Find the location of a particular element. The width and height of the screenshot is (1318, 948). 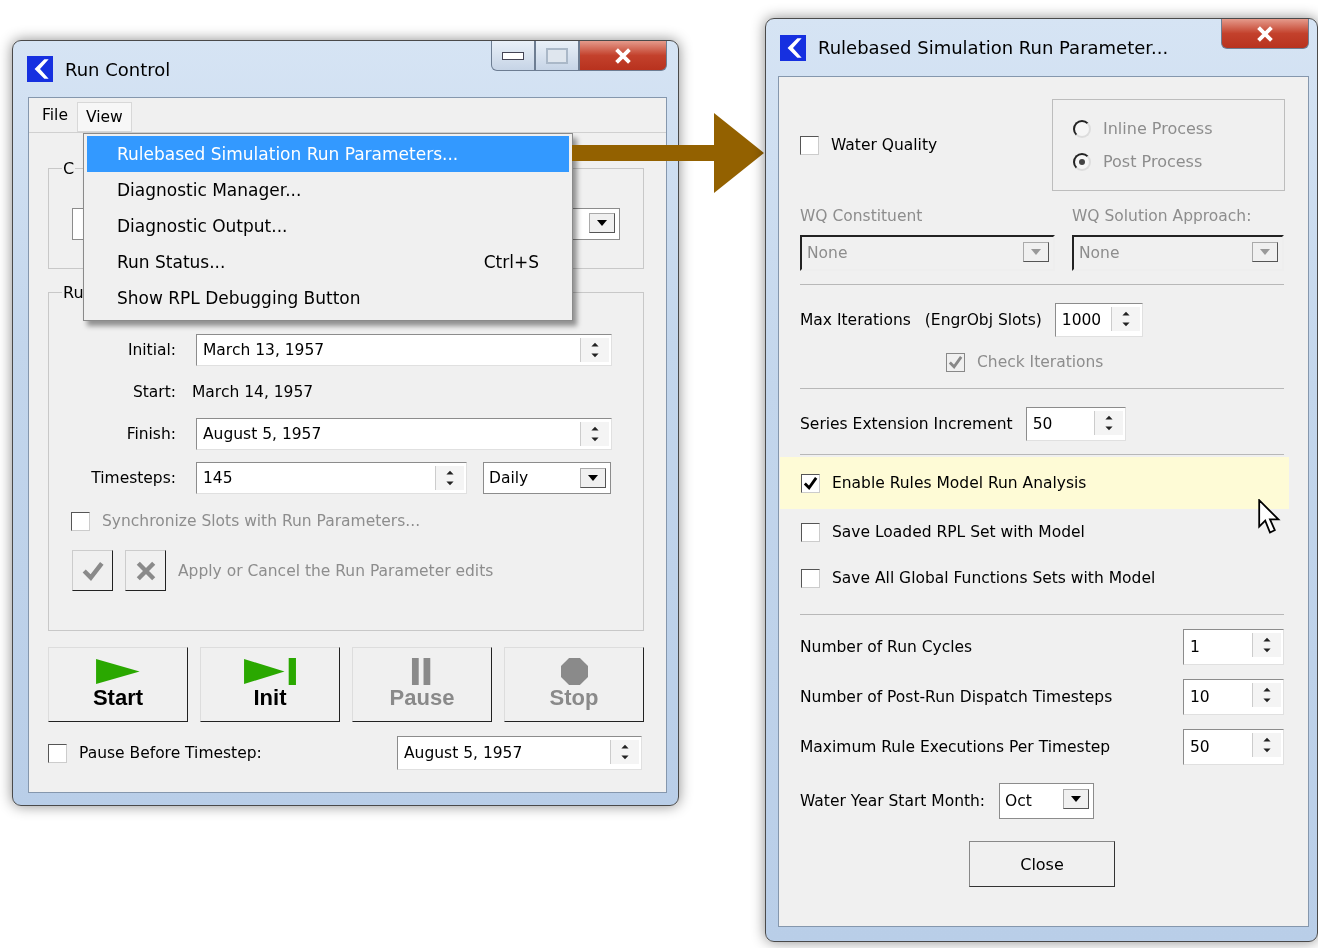

checkbox-label: Pause Before Timestep: is located at coordinates (170, 753).